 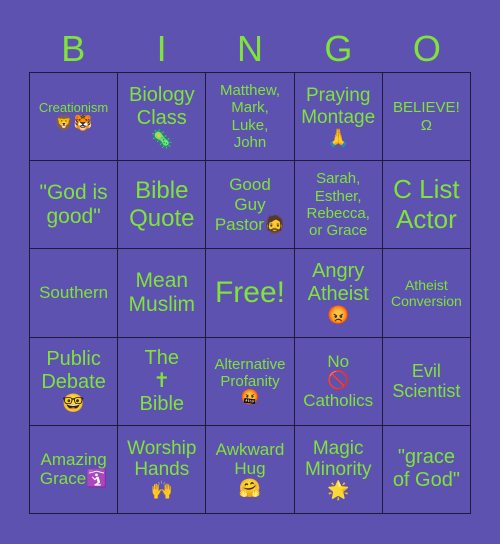 I want to click on cell-label: Bible Quote, so click(x=162, y=204).